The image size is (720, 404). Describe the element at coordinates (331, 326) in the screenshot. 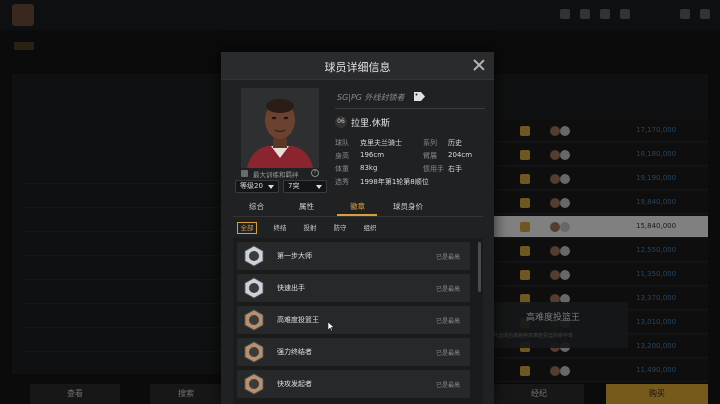

I see `mouse-cursor-icon` at that location.